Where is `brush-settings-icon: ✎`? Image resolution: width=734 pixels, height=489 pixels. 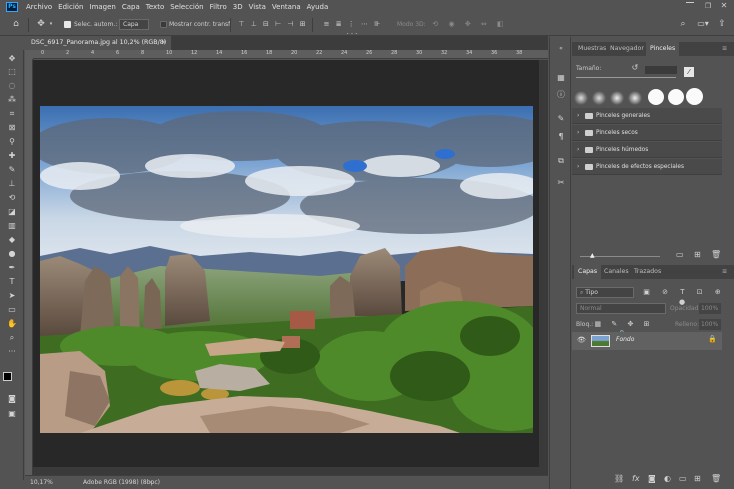 brush-settings-icon: ✎ is located at coordinates (561, 118).